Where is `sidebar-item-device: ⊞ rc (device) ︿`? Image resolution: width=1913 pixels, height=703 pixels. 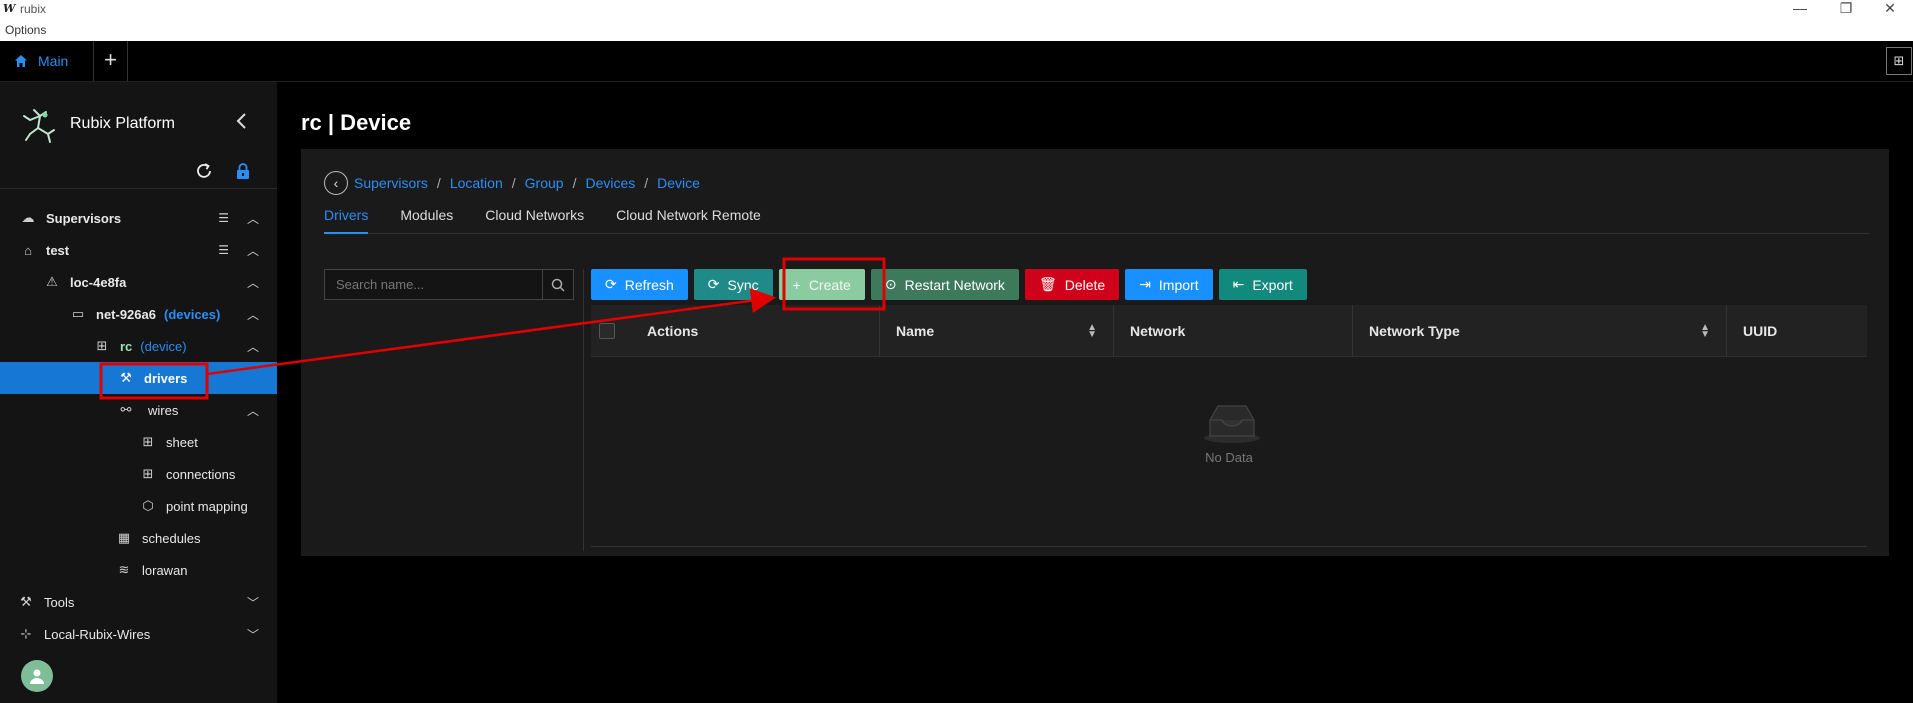
sidebar-item-device: ⊞ rc (device) ︿ is located at coordinates (138, 346).